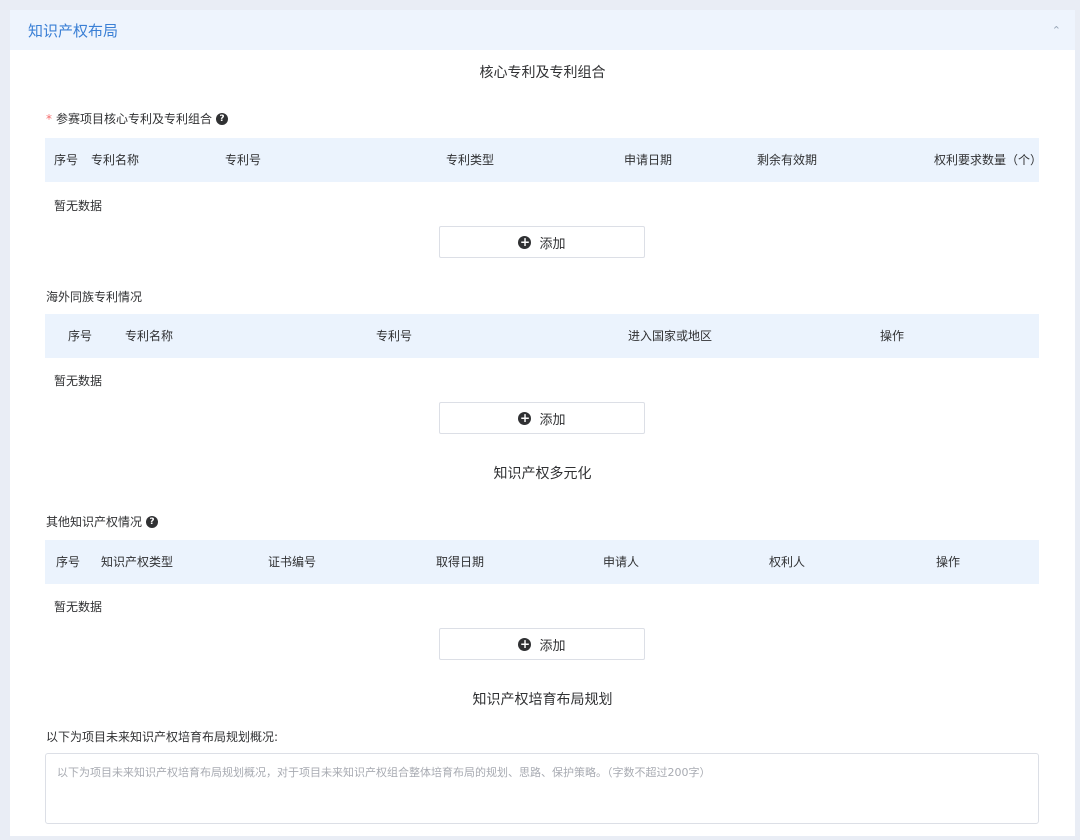 This screenshot has width=1080, height=840. Describe the element at coordinates (292, 562) in the screenshot. I see `column-header: 证书编号` at that location.